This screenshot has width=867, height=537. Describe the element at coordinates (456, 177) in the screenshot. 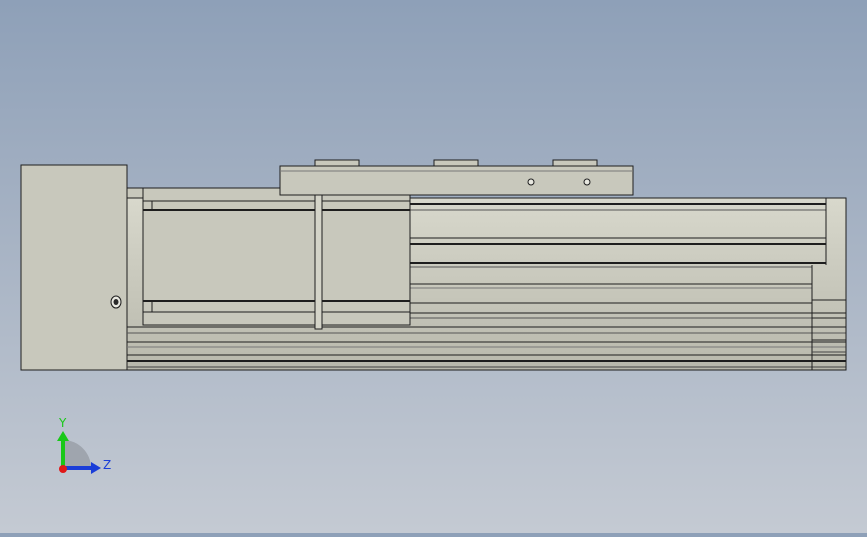

I see `slide-table` at that location.